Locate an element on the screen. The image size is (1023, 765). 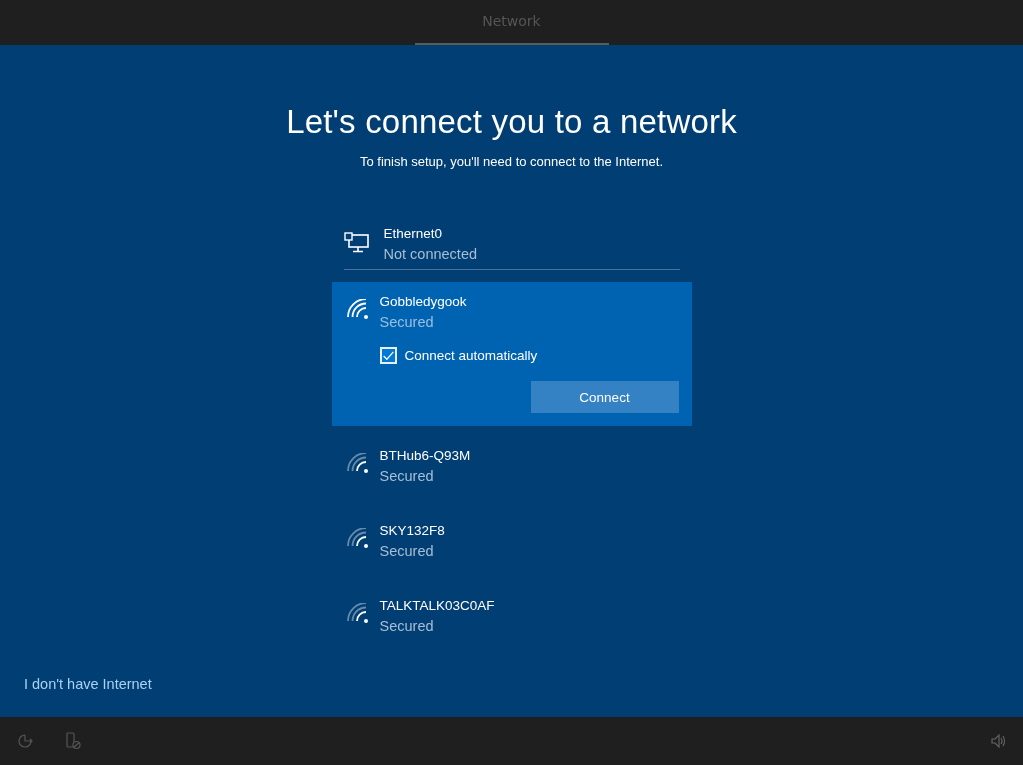
page-subtitle: To finish setup, you'll need to connect to the Internet. is located at coordinates (511, 161).